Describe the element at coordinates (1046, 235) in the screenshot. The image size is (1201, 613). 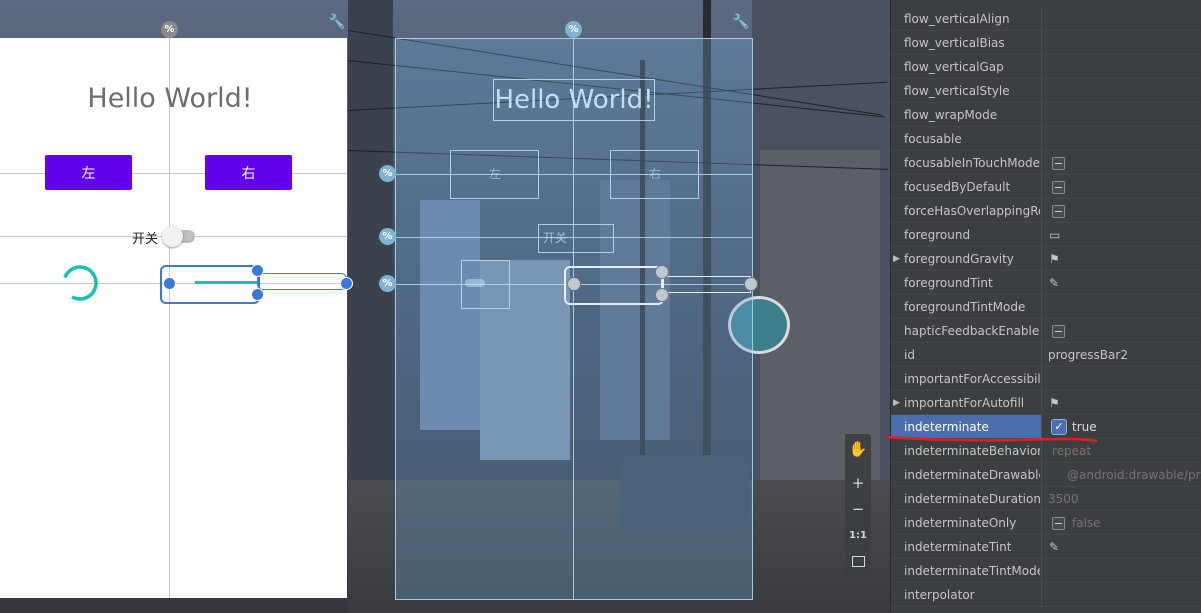
I see `attribute-row: foreground ▭` at that location.